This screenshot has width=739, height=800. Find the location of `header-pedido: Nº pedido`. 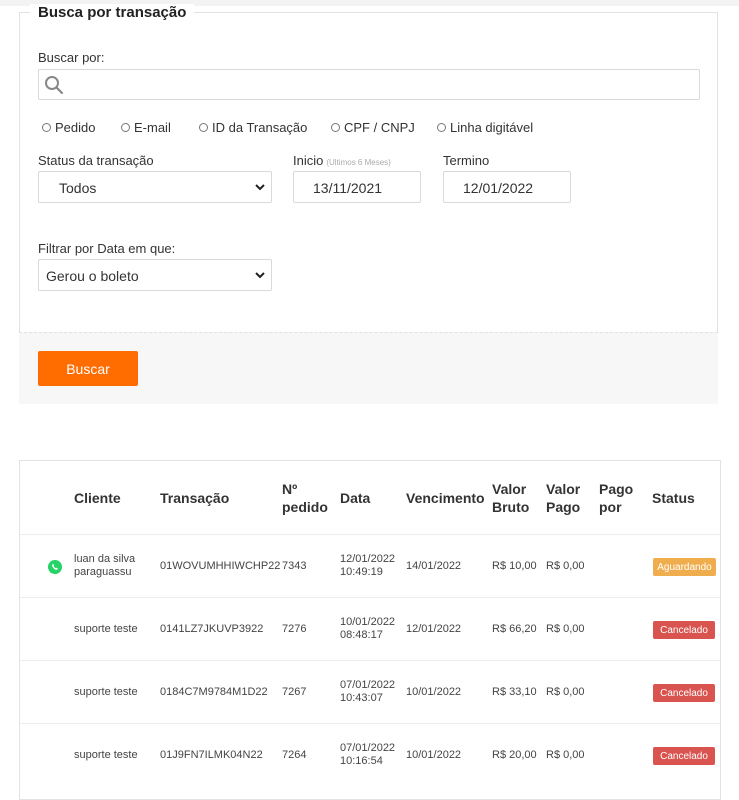

header-pedido: Nº pedido is located at coordinates (305, 498).